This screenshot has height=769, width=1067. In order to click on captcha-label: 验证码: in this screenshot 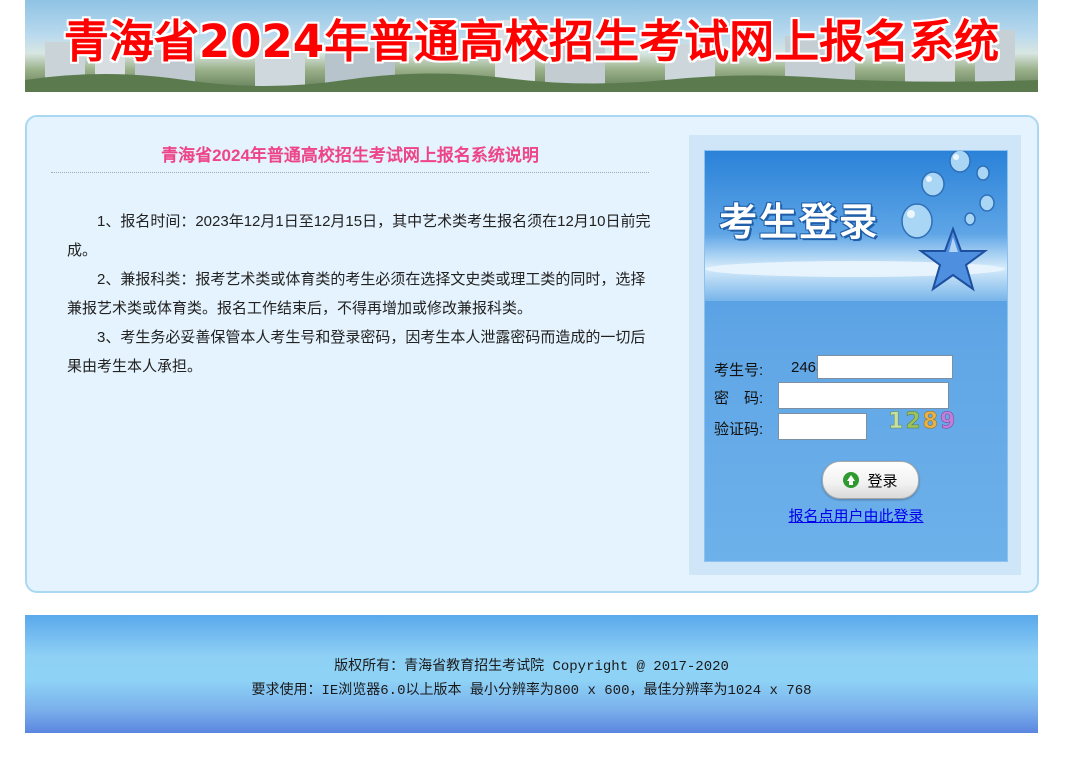, I will do `click(739, 429)`.